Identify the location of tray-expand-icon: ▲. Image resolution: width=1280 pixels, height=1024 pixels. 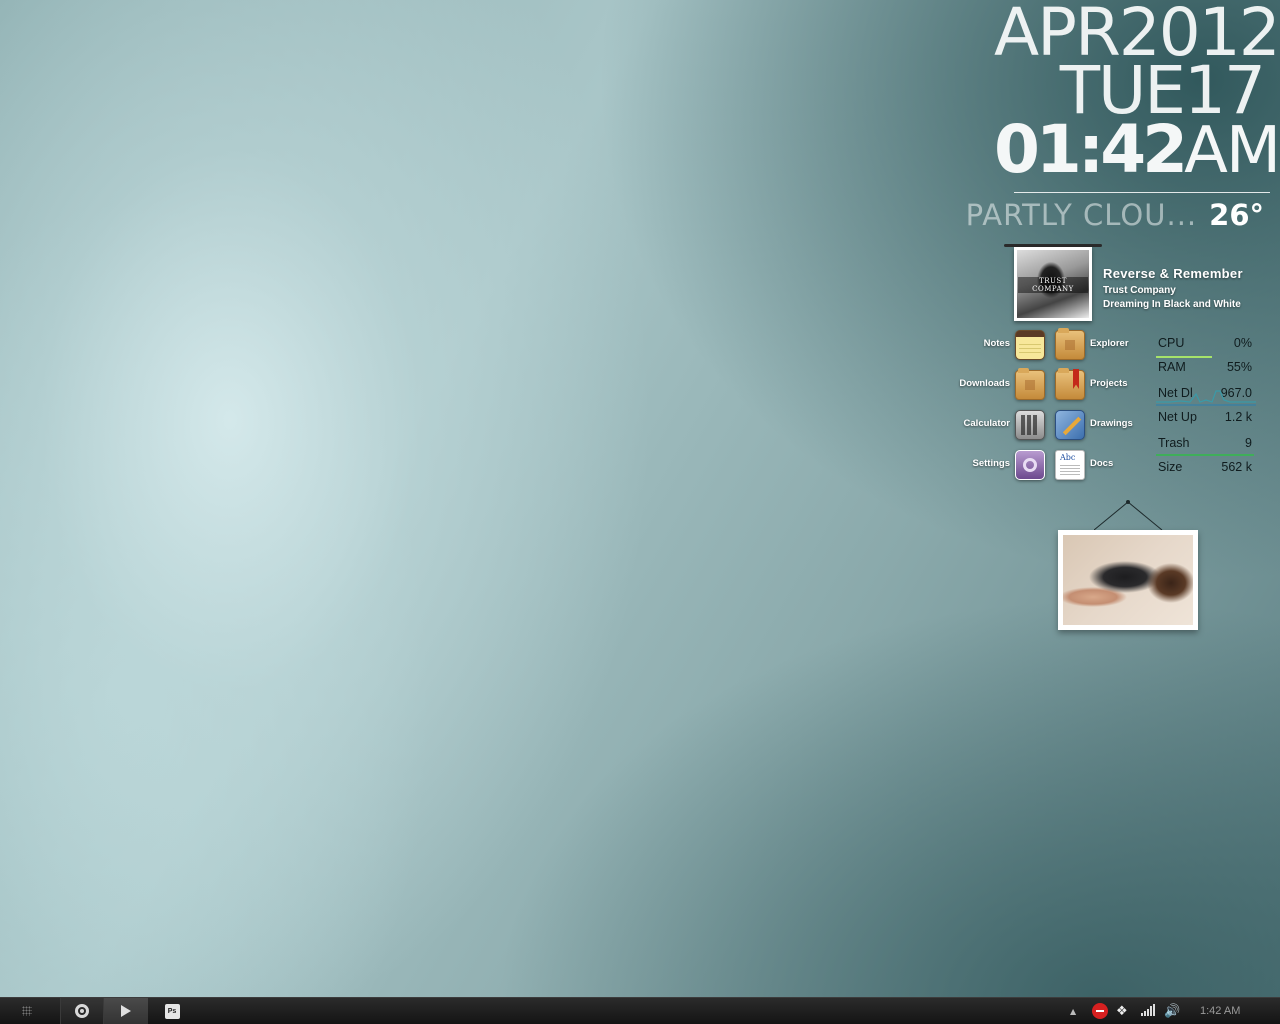
(1073, 1011).